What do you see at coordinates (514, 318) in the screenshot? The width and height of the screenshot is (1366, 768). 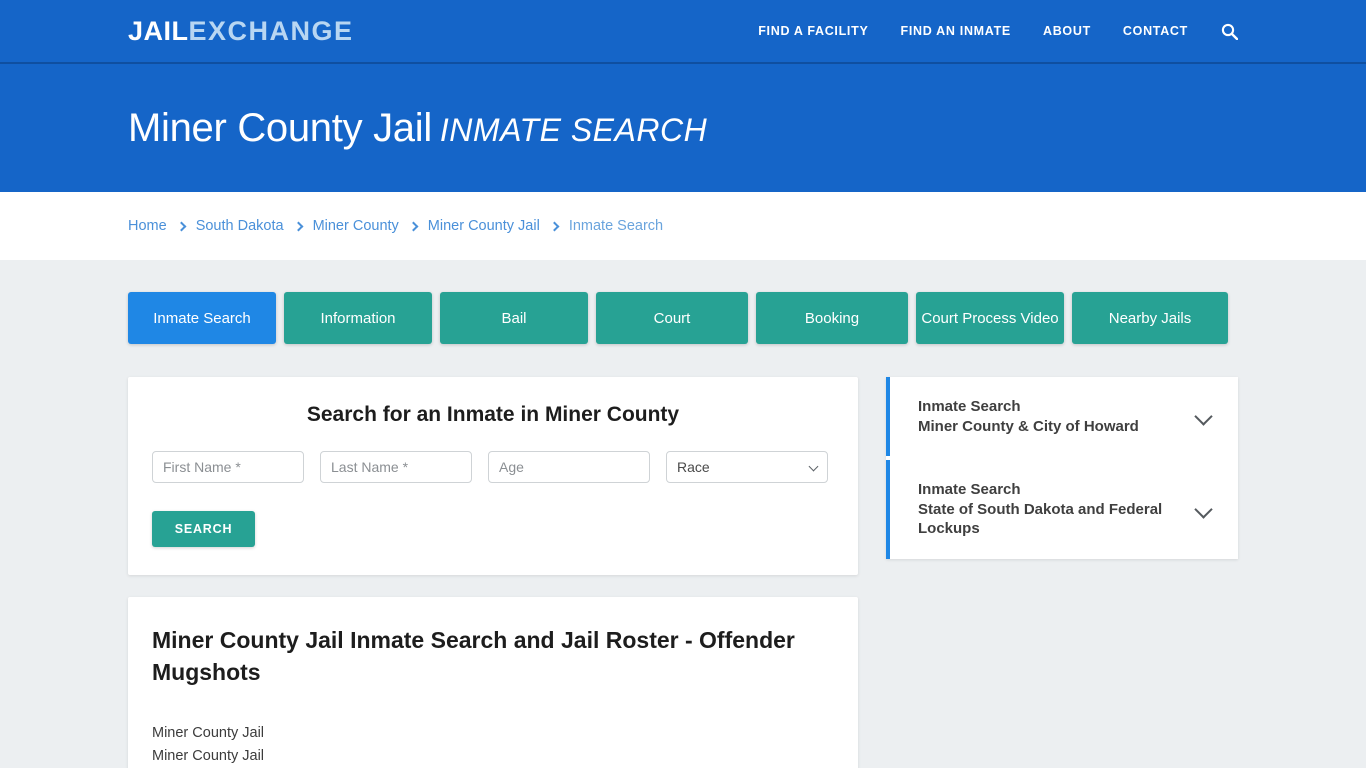 I see `tab-bail: Bail` at bounding box center [514, 318].